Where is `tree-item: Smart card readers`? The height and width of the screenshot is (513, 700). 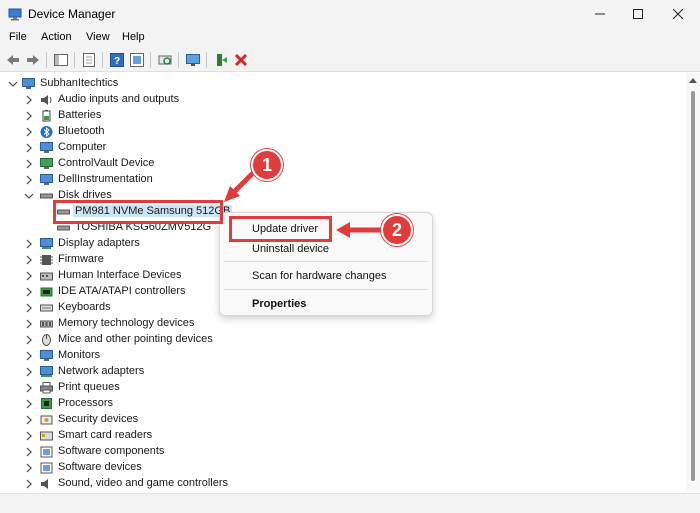
tree-item: Smart card readers is located at coordinates (343, 436).